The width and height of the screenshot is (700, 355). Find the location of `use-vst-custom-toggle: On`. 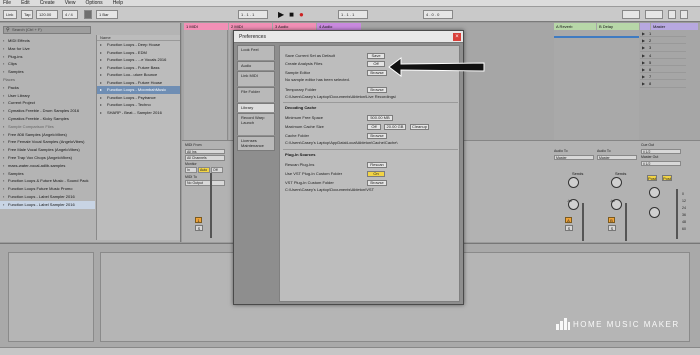

use-vst-custom-toggle: On is located at coordinates (376, 174).